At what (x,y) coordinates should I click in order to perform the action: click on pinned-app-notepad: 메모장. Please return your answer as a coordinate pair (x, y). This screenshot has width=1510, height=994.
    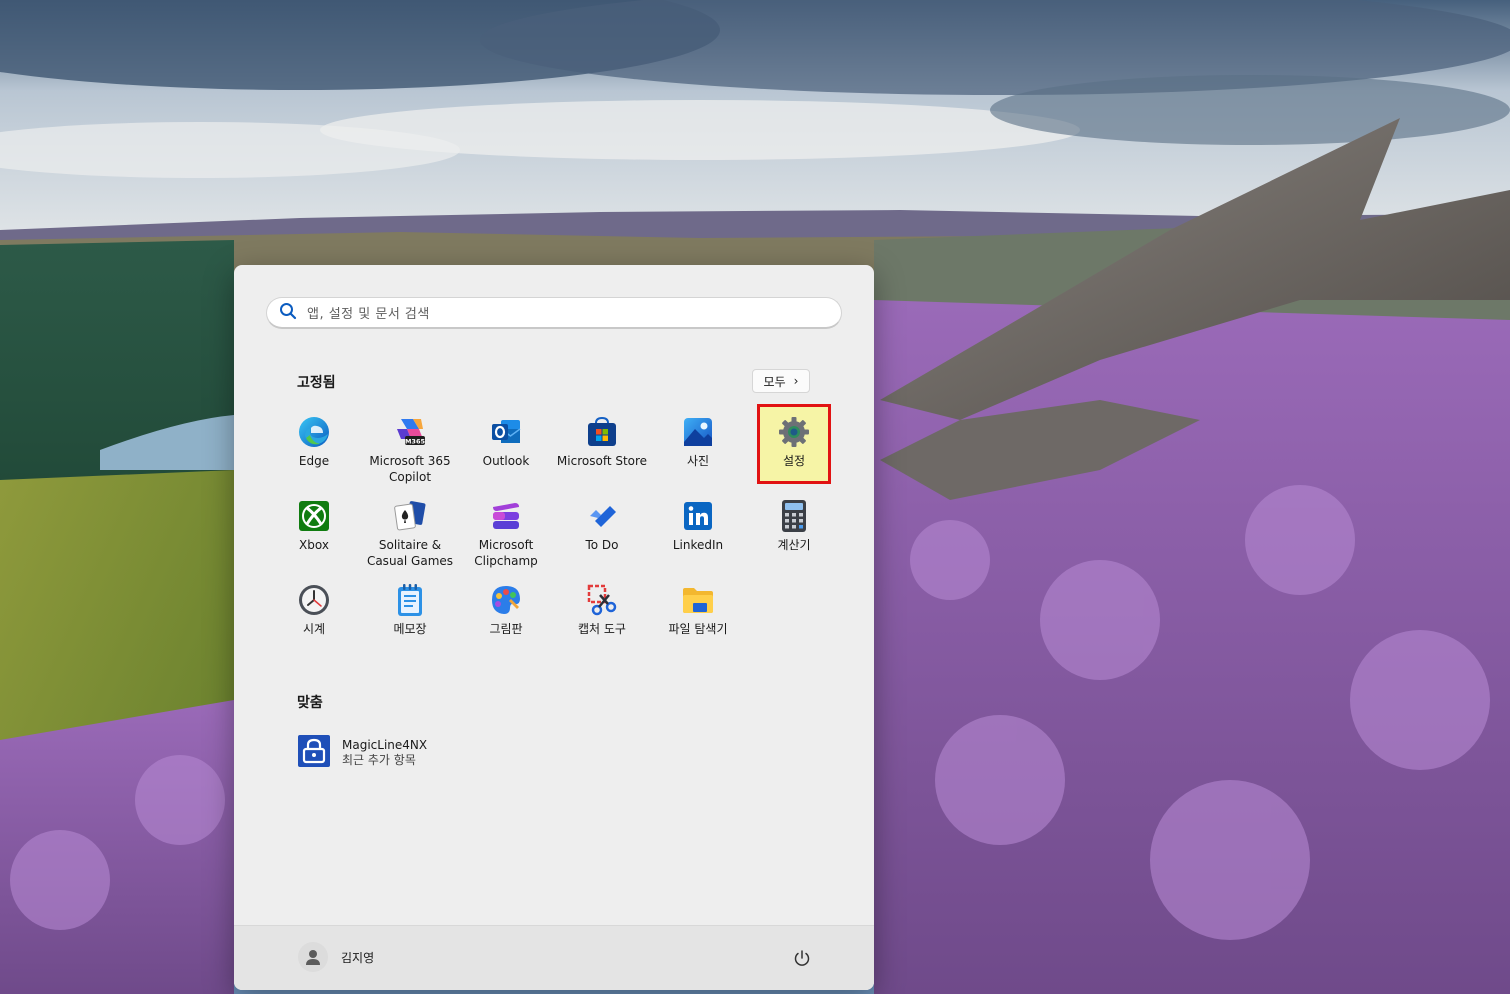
    Looking at the image, I should click on (410, 615).